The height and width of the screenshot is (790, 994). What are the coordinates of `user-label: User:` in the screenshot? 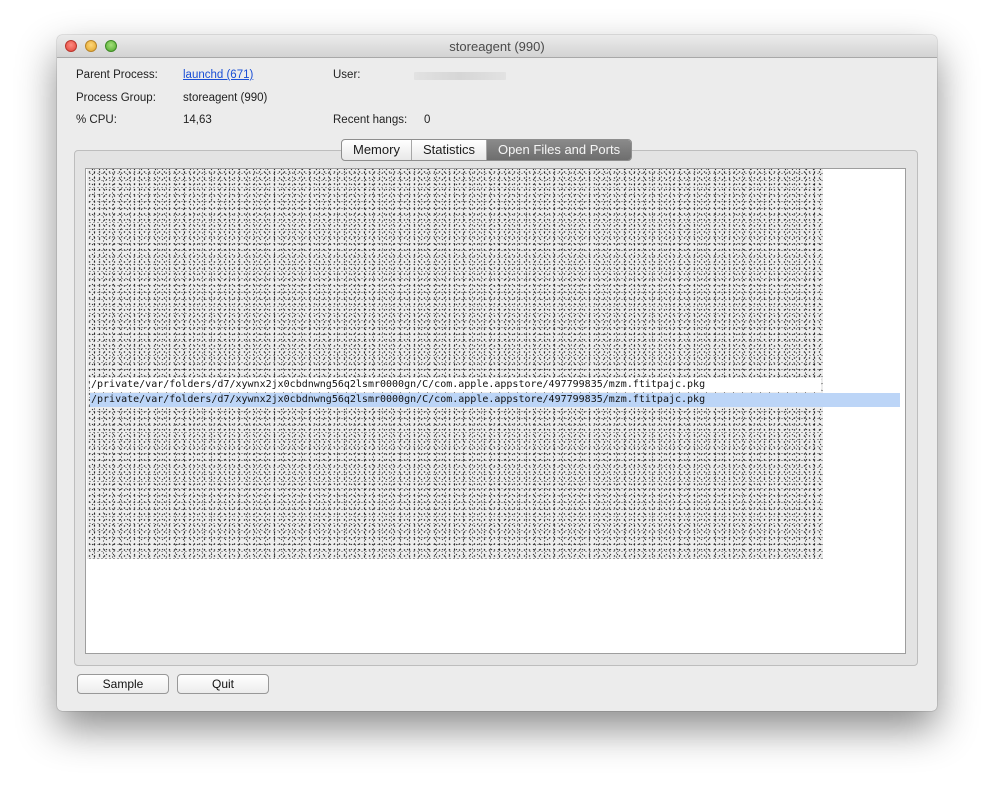 It's located at (347, 75).